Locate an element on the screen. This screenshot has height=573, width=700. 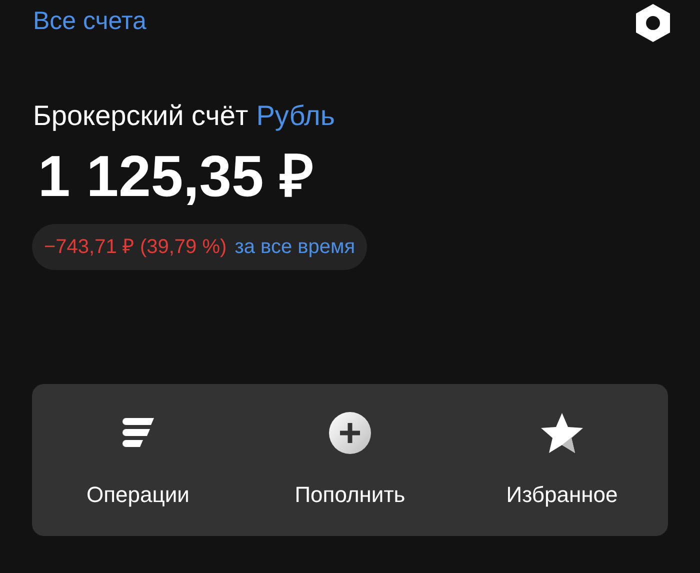
all-accounts-link: Все счета is located at coordinates (89, 21).